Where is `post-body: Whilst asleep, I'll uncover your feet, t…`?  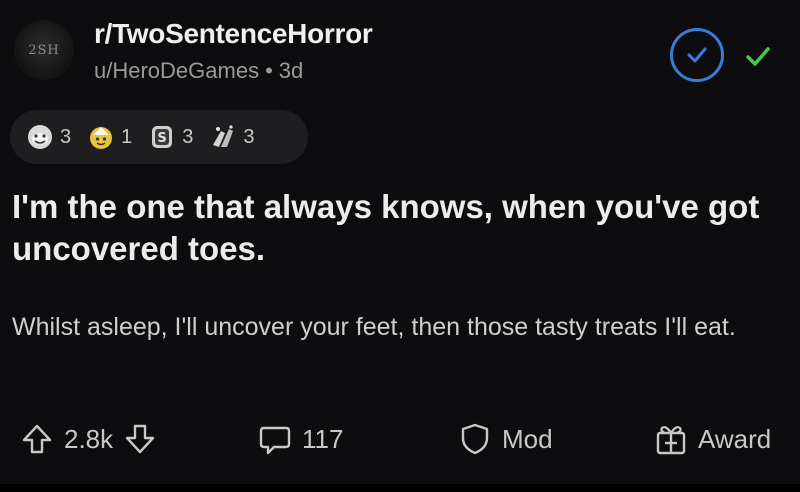
post-body: Whilst asleep, I'll uncover your feet, t… is located at coordinates (374, 327).